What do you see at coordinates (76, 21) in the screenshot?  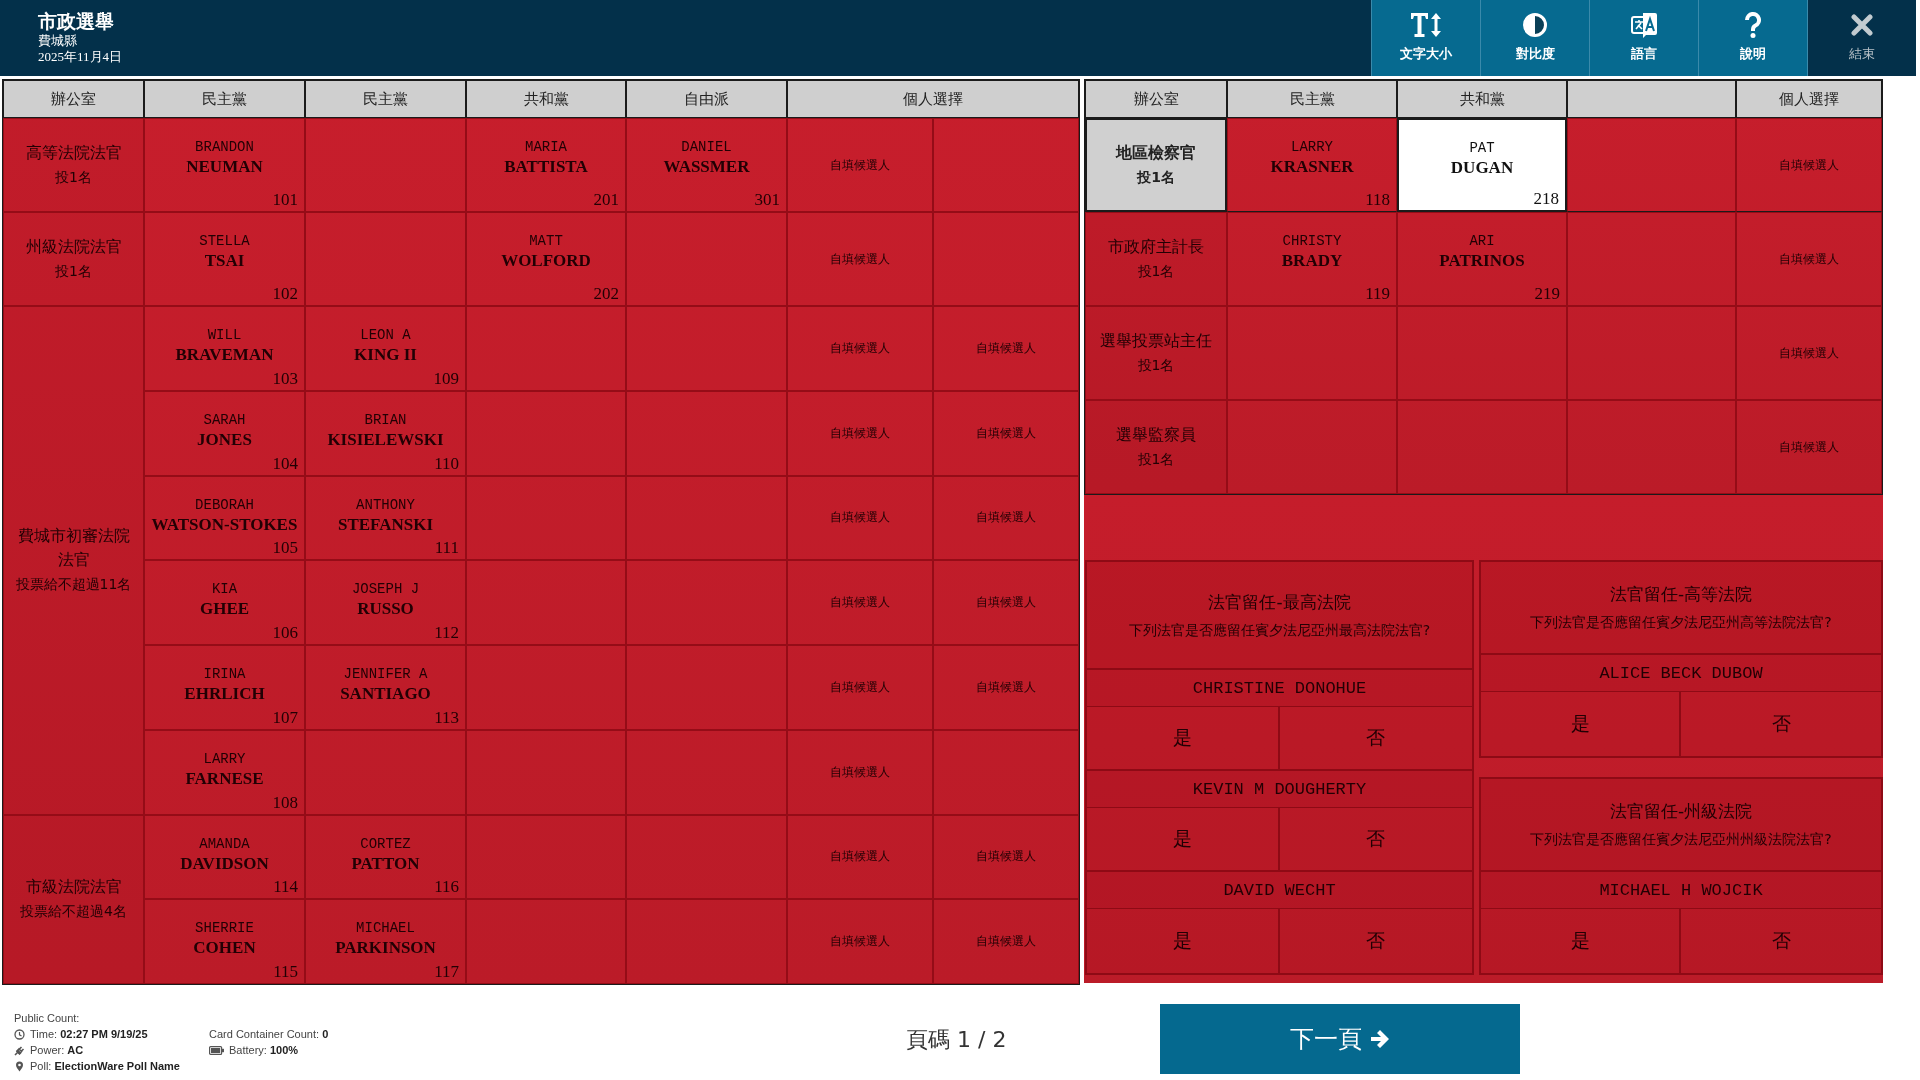 I see `election-title: 市政選舉` at bounding box center [76, 21].